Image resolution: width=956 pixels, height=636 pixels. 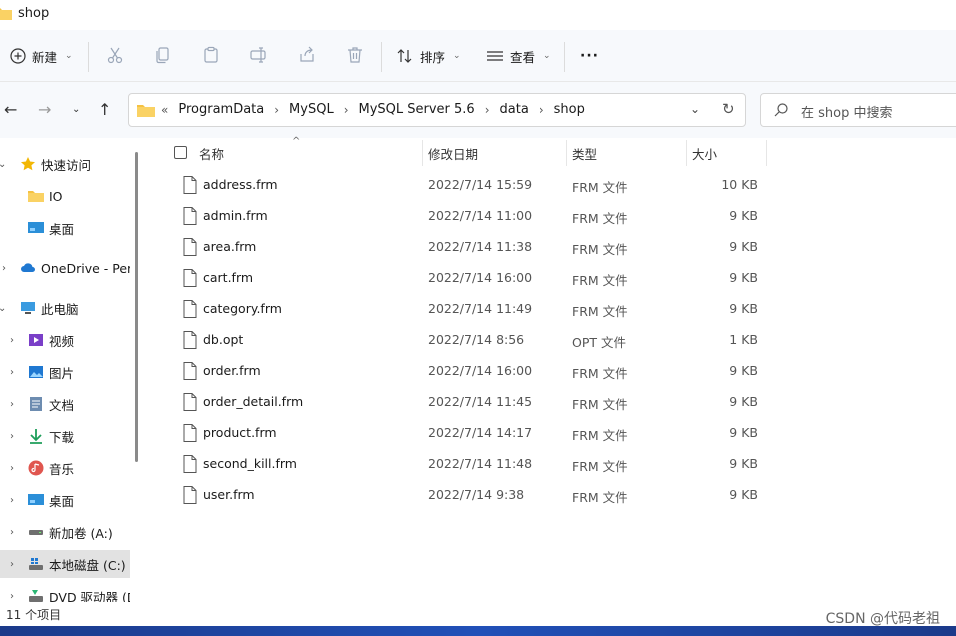 I want to click on file-name: second_kill.frm, so click(x=250, y=463).